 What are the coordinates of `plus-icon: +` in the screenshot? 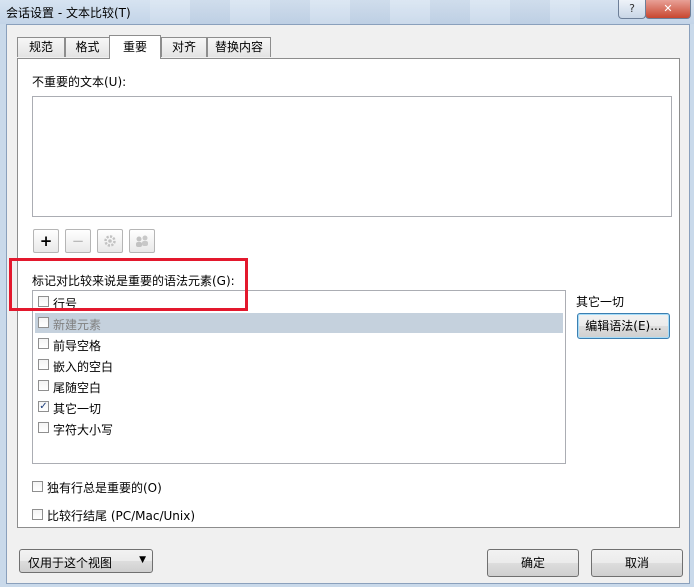 It's located at (46, 241).